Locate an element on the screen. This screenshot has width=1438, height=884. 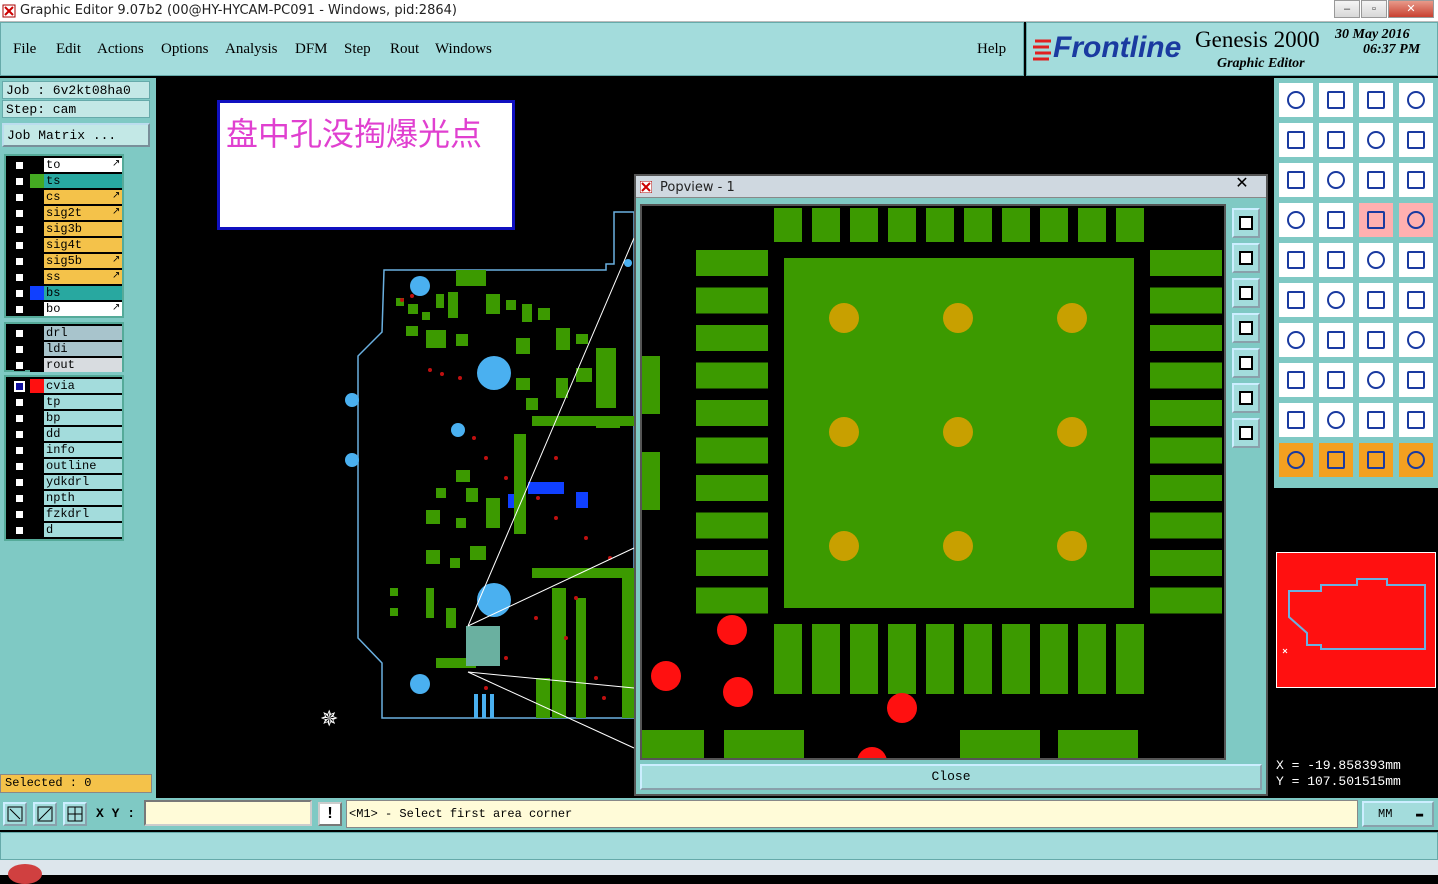
close-window-button: ✕ is located at coordinates (1411, 9).